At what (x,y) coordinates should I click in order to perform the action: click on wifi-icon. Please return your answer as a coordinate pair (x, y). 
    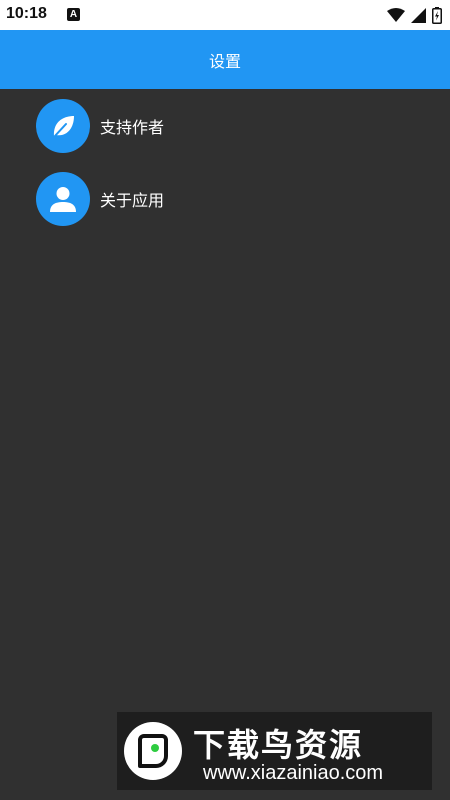
    Looking at the image, I should click on (396, 15).